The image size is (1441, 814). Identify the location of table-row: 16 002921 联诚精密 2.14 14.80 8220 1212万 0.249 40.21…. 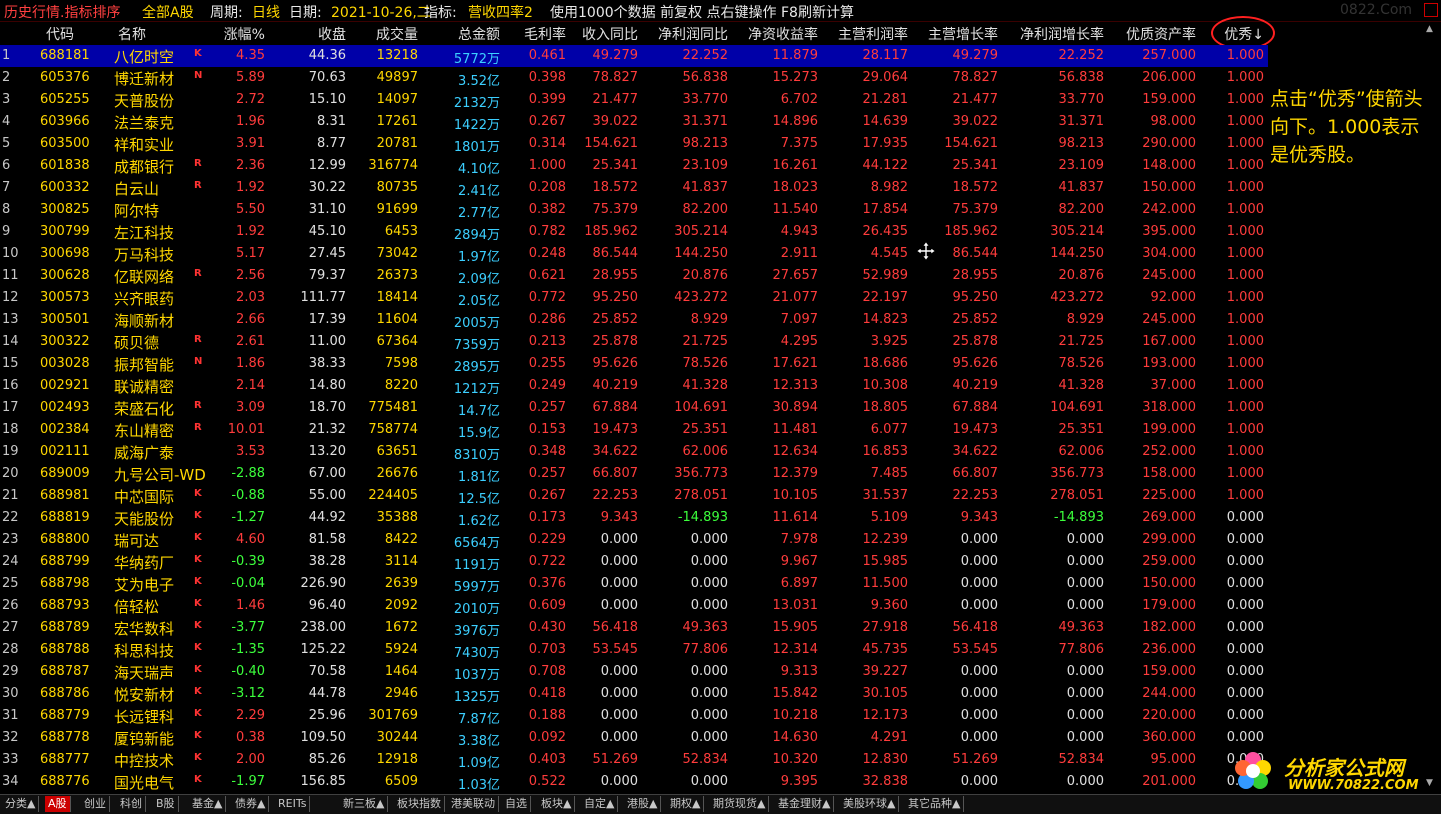
(634, 386).